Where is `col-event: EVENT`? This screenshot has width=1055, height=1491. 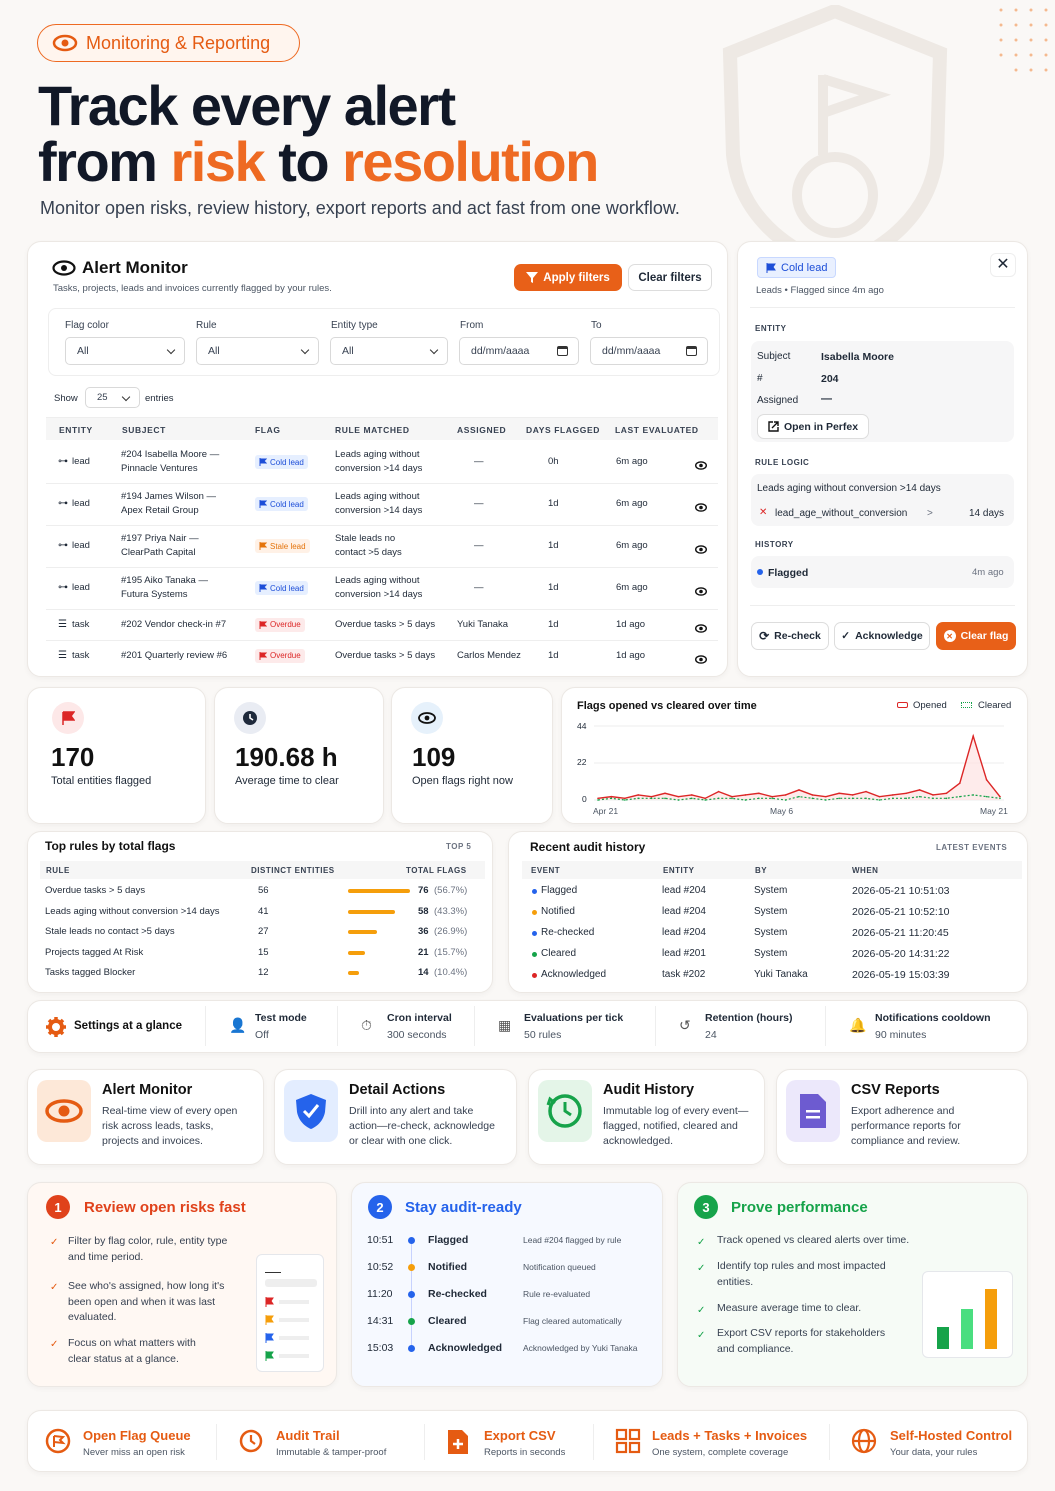
col-event: EVENT is located at coordinates (546, 870).